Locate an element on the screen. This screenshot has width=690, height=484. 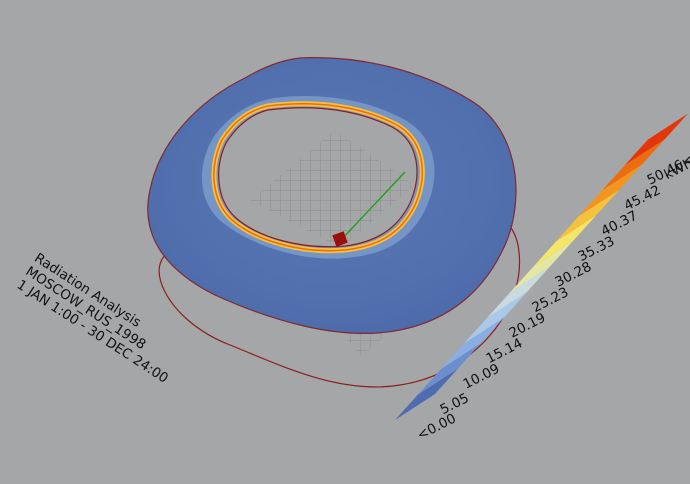
legend-label: 20.19 is located at coordinates (528, 326).